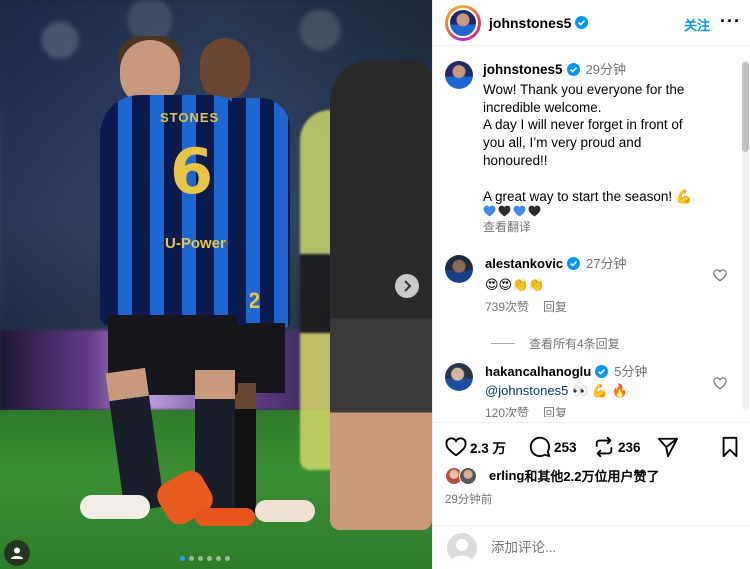 The width and height of the screenshot is (750, 569). I want to click on scrollbar-thumb, so click(745, 107).